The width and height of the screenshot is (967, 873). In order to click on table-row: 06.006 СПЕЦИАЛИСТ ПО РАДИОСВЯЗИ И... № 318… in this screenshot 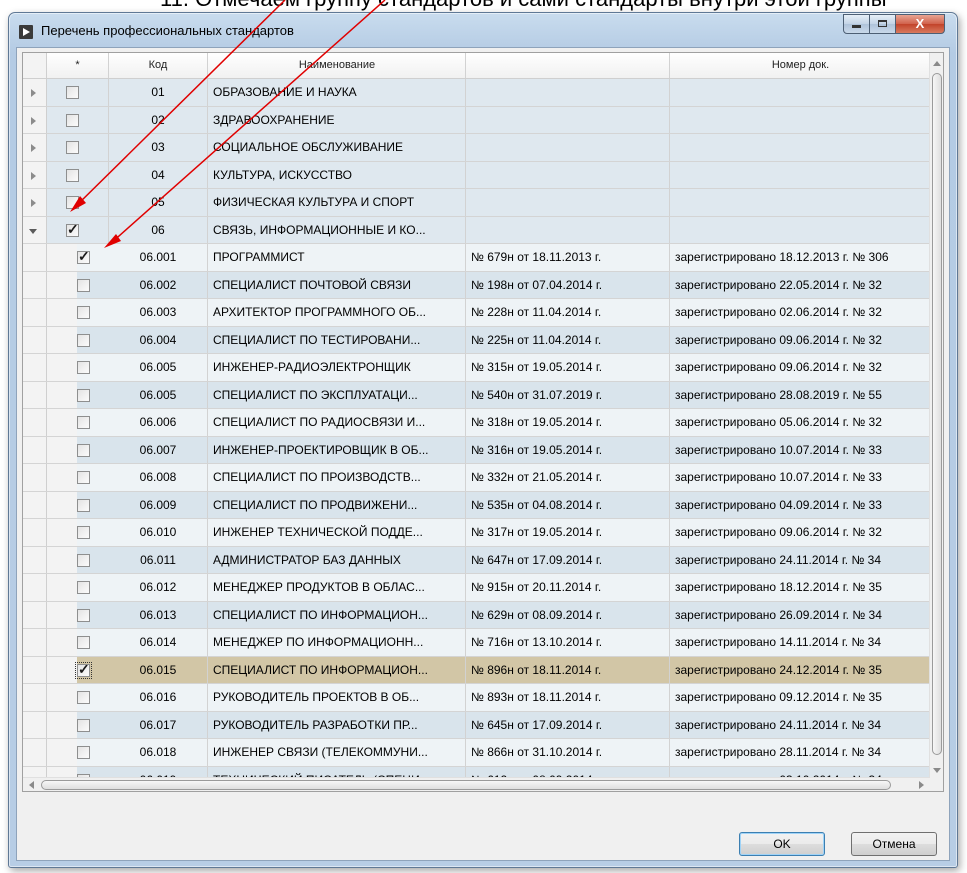, I will do `click(476, 423)`.